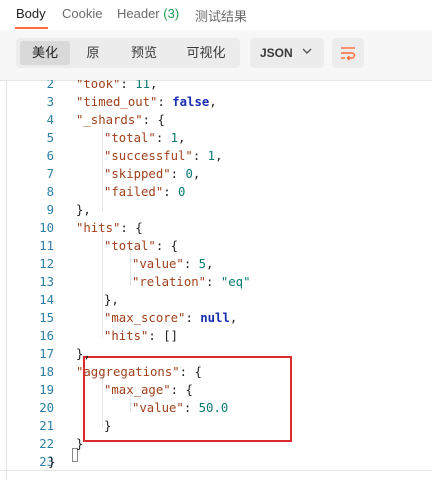 The height and width of the screenshot is (480, 432). I want to click on code-text: "max_score": null,, so click(171, 318).